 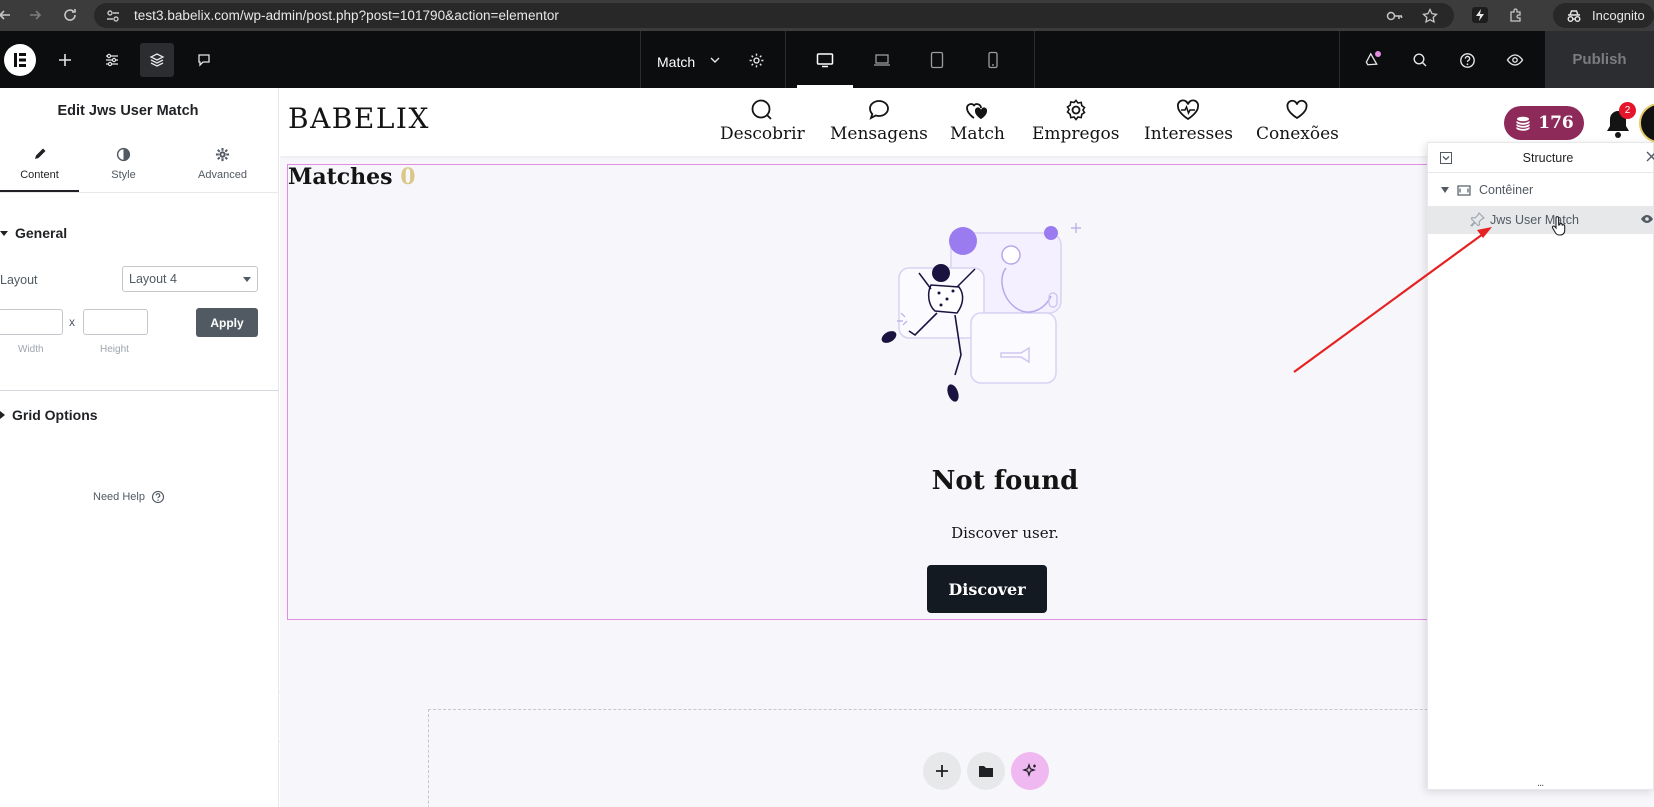 I want to click on nav-item-interesses: Interesses, so click(x=1188, y=121).